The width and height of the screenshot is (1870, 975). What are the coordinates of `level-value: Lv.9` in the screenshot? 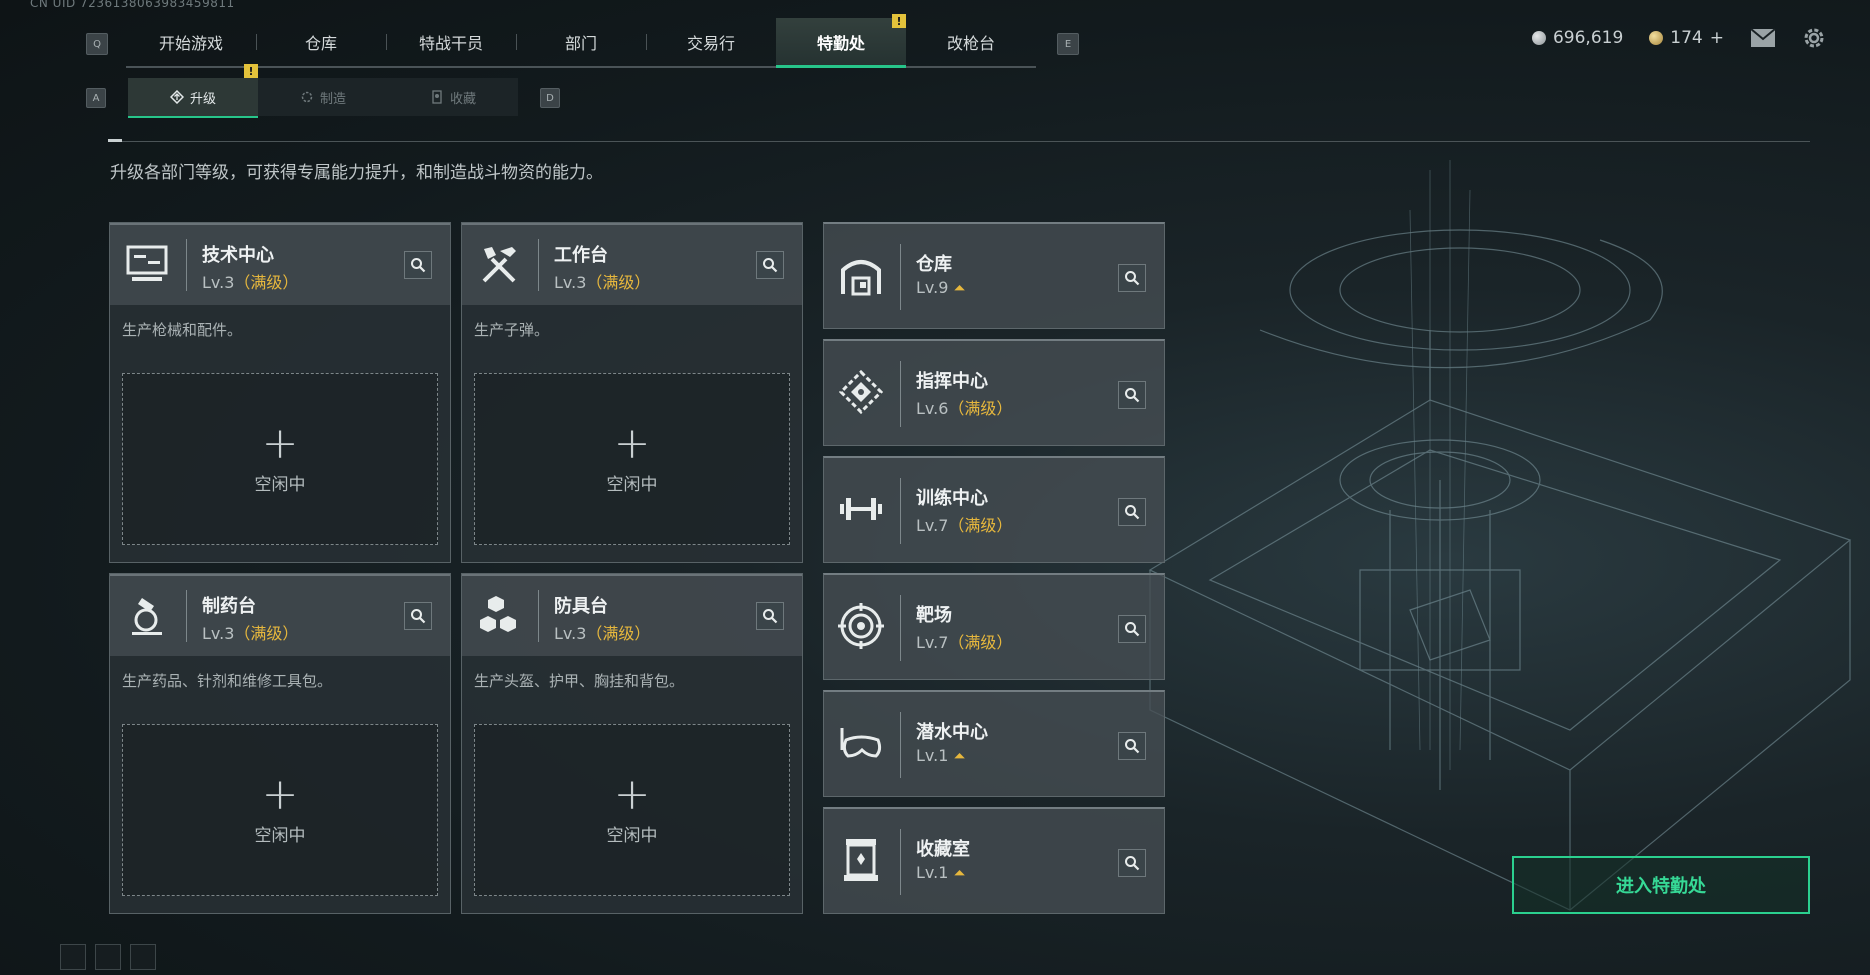 It's located at (932, 287).